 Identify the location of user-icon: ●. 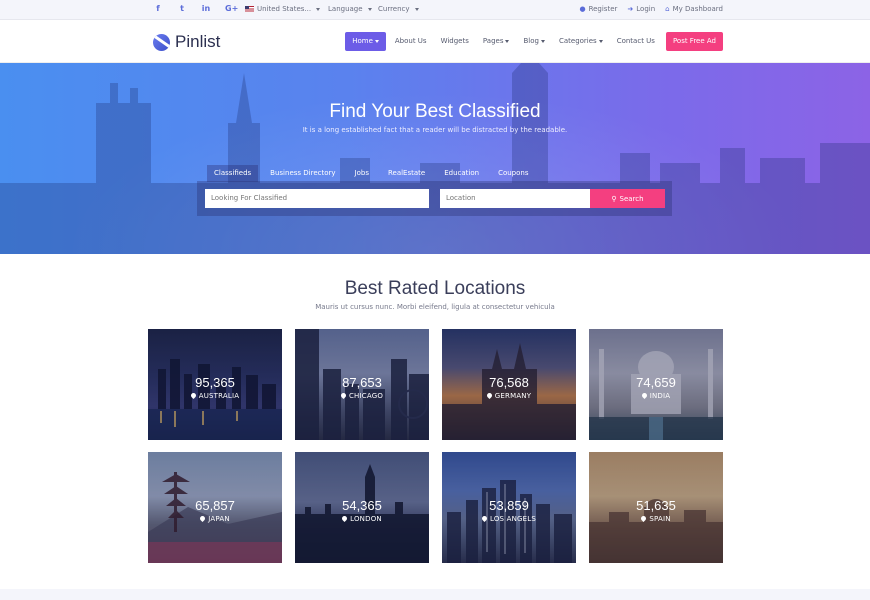
(582, 9).